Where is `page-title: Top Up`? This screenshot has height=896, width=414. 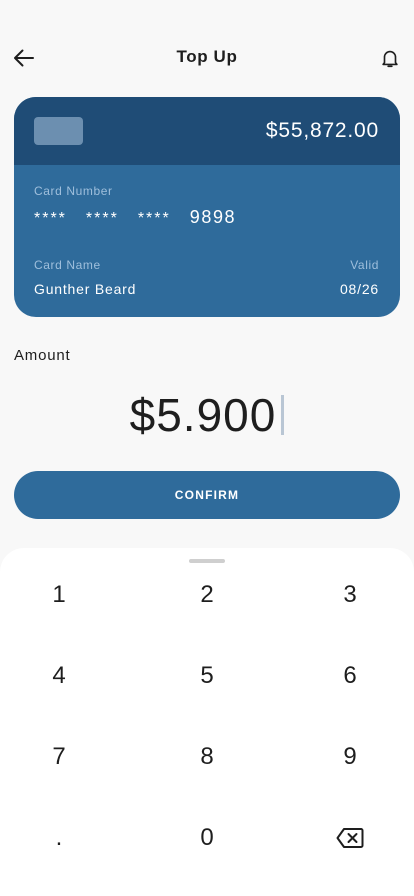 page-title: Top Up is located at coordinates (207, 56).